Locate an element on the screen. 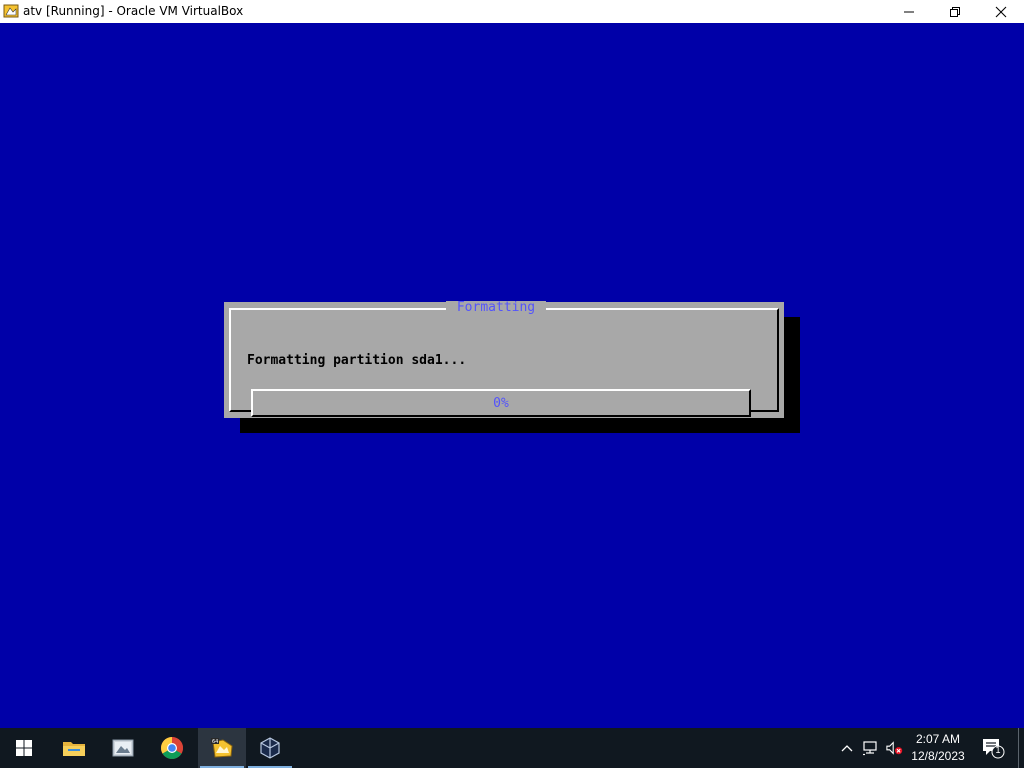 The width and height of the screenshot is (1024, 768). show-hidden-icons-button is located at coordinates (847, 748).